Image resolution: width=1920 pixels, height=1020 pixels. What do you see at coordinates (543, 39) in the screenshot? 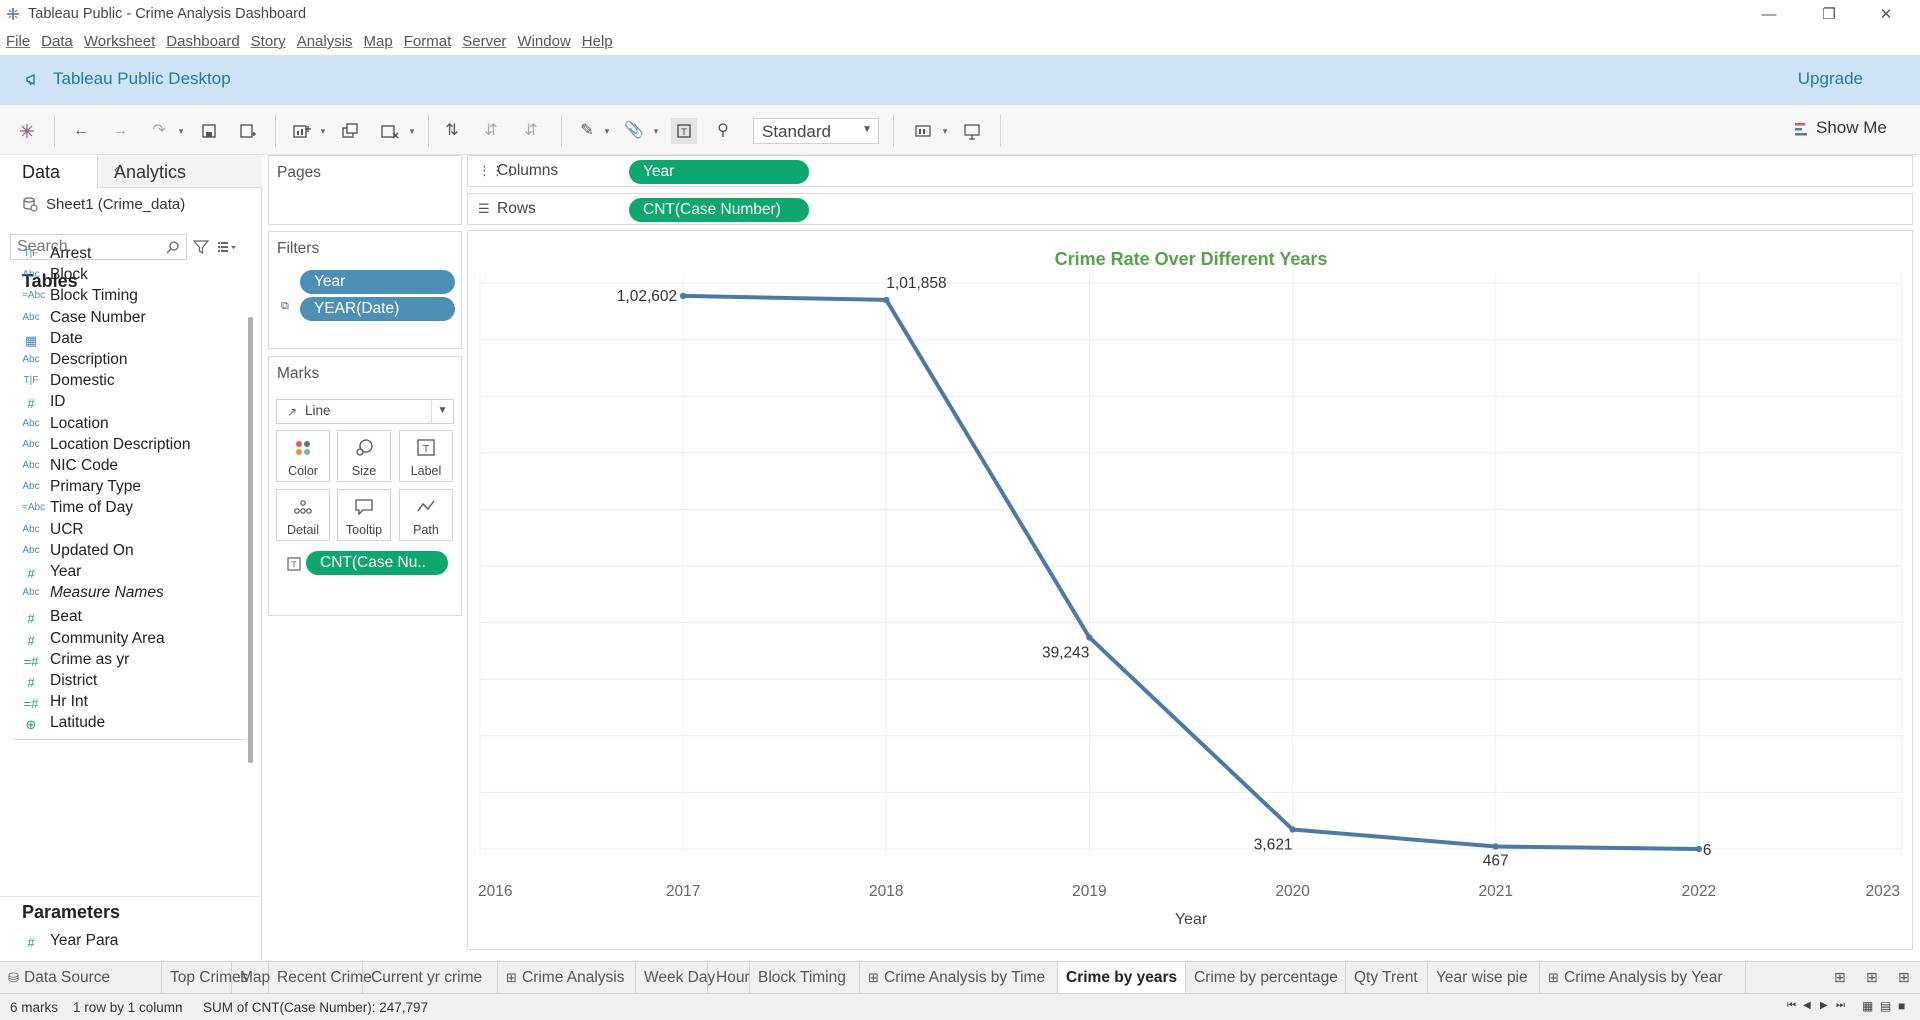
I see `menu-window: Window` at bounding box center [543, 39].